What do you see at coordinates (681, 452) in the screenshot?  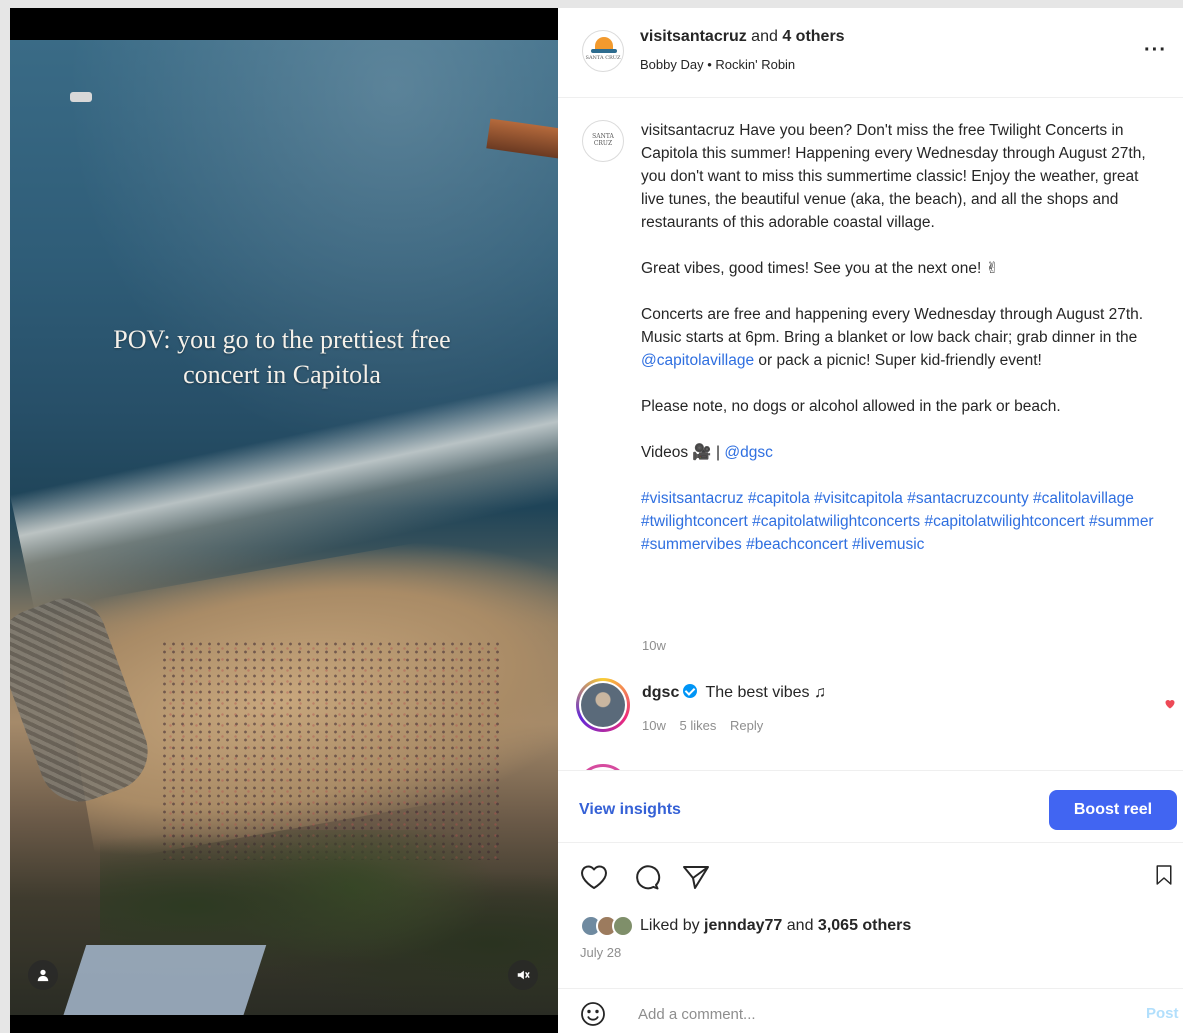 I see `caption-videos-credit: Videos 🎥 |` at bounding box center [681, 452].